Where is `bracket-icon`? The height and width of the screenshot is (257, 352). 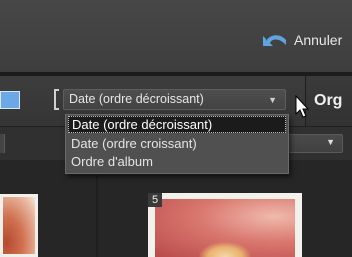
bracket-icon is located at coordinates (56, 99).